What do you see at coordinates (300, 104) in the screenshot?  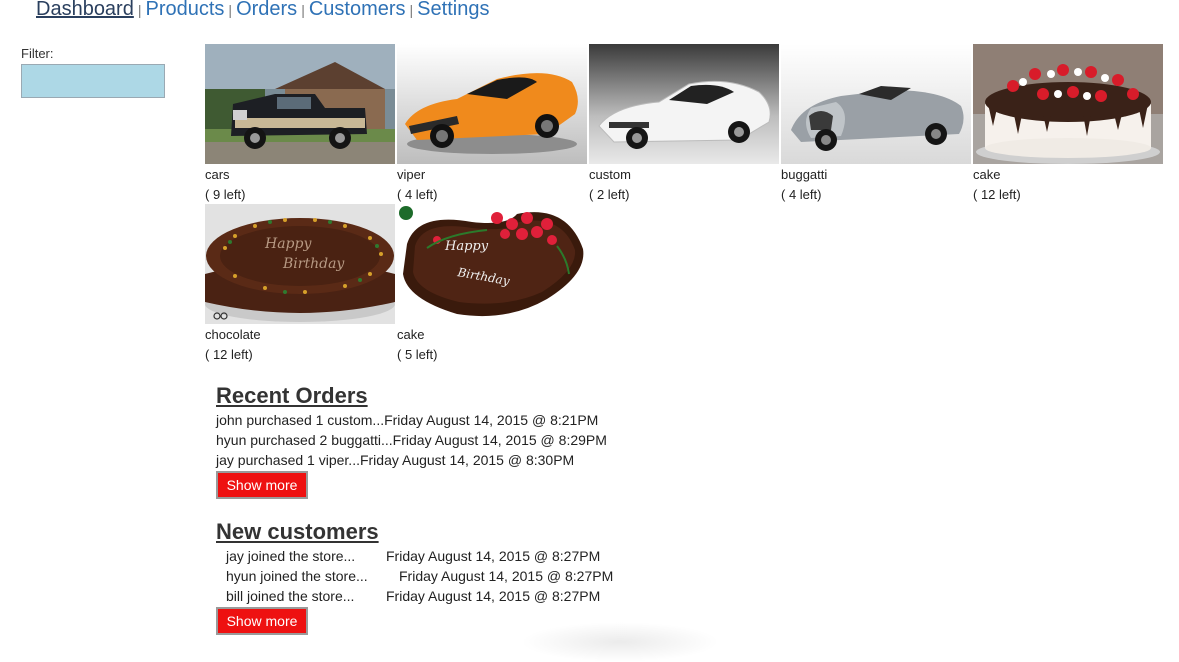 I see `product-image-pickup-truck` at bounding box center [300, 104].